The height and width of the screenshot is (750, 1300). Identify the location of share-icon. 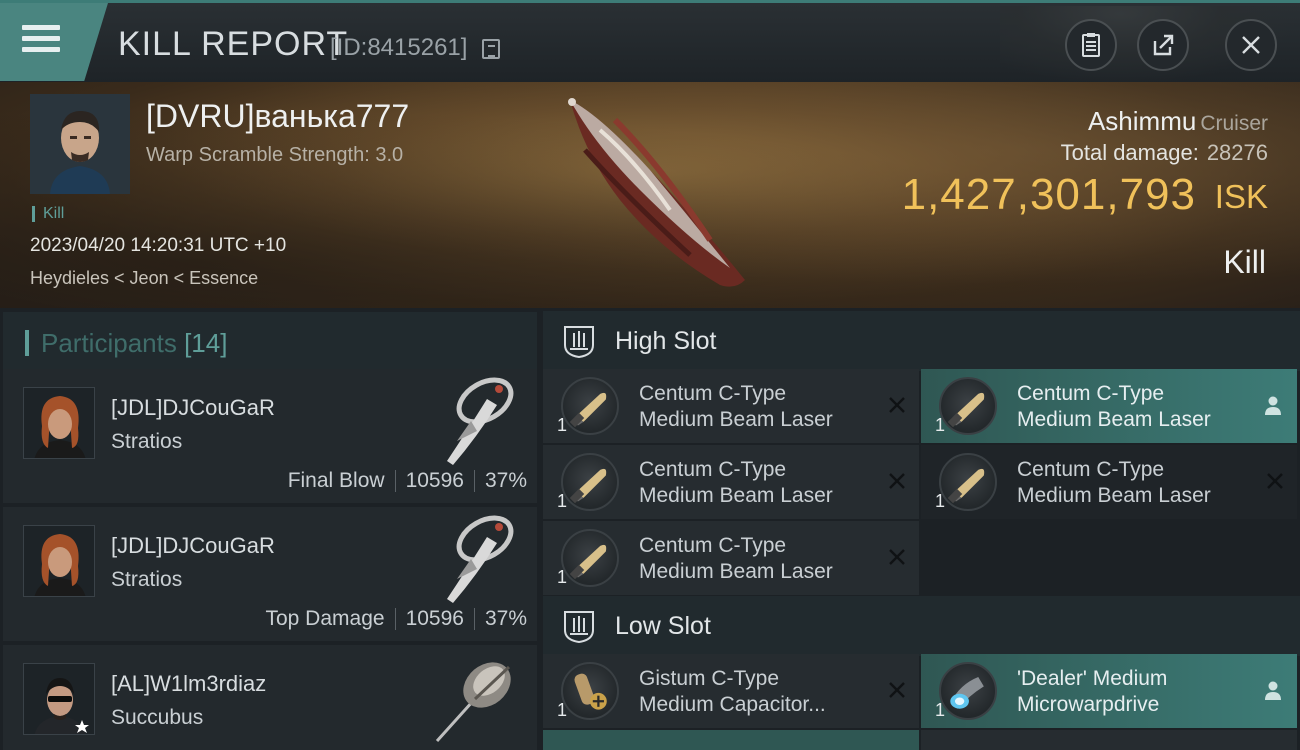
(1163, 45).